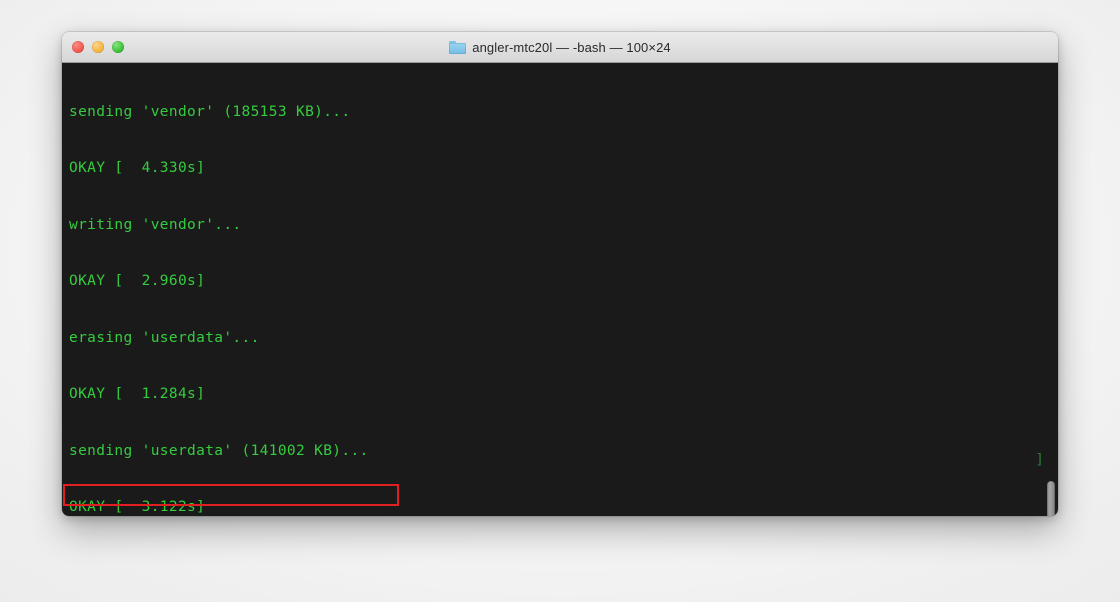  What do you see at coordinates (137, 168) in the screenshot?
I see `terminal-line: OKAY [ 4.330s]` at bounding box center [137, 168].